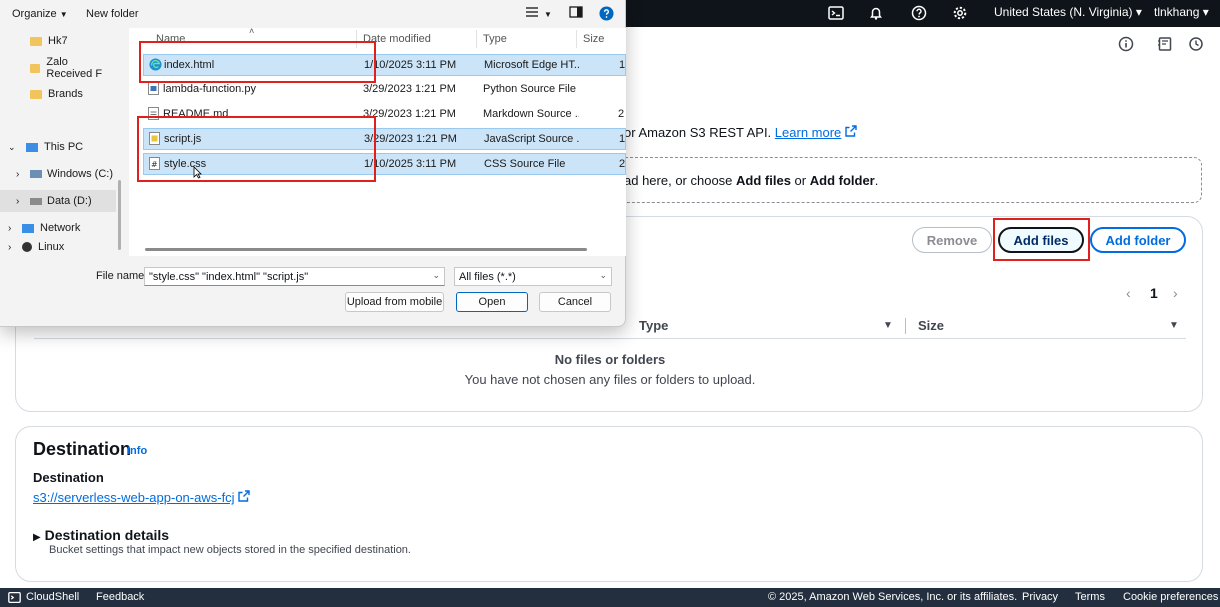  What do you see at coordinates (575, 302) in the screenshot?
I see `cancel-button: Cancel` at bounding box center [575, 302].